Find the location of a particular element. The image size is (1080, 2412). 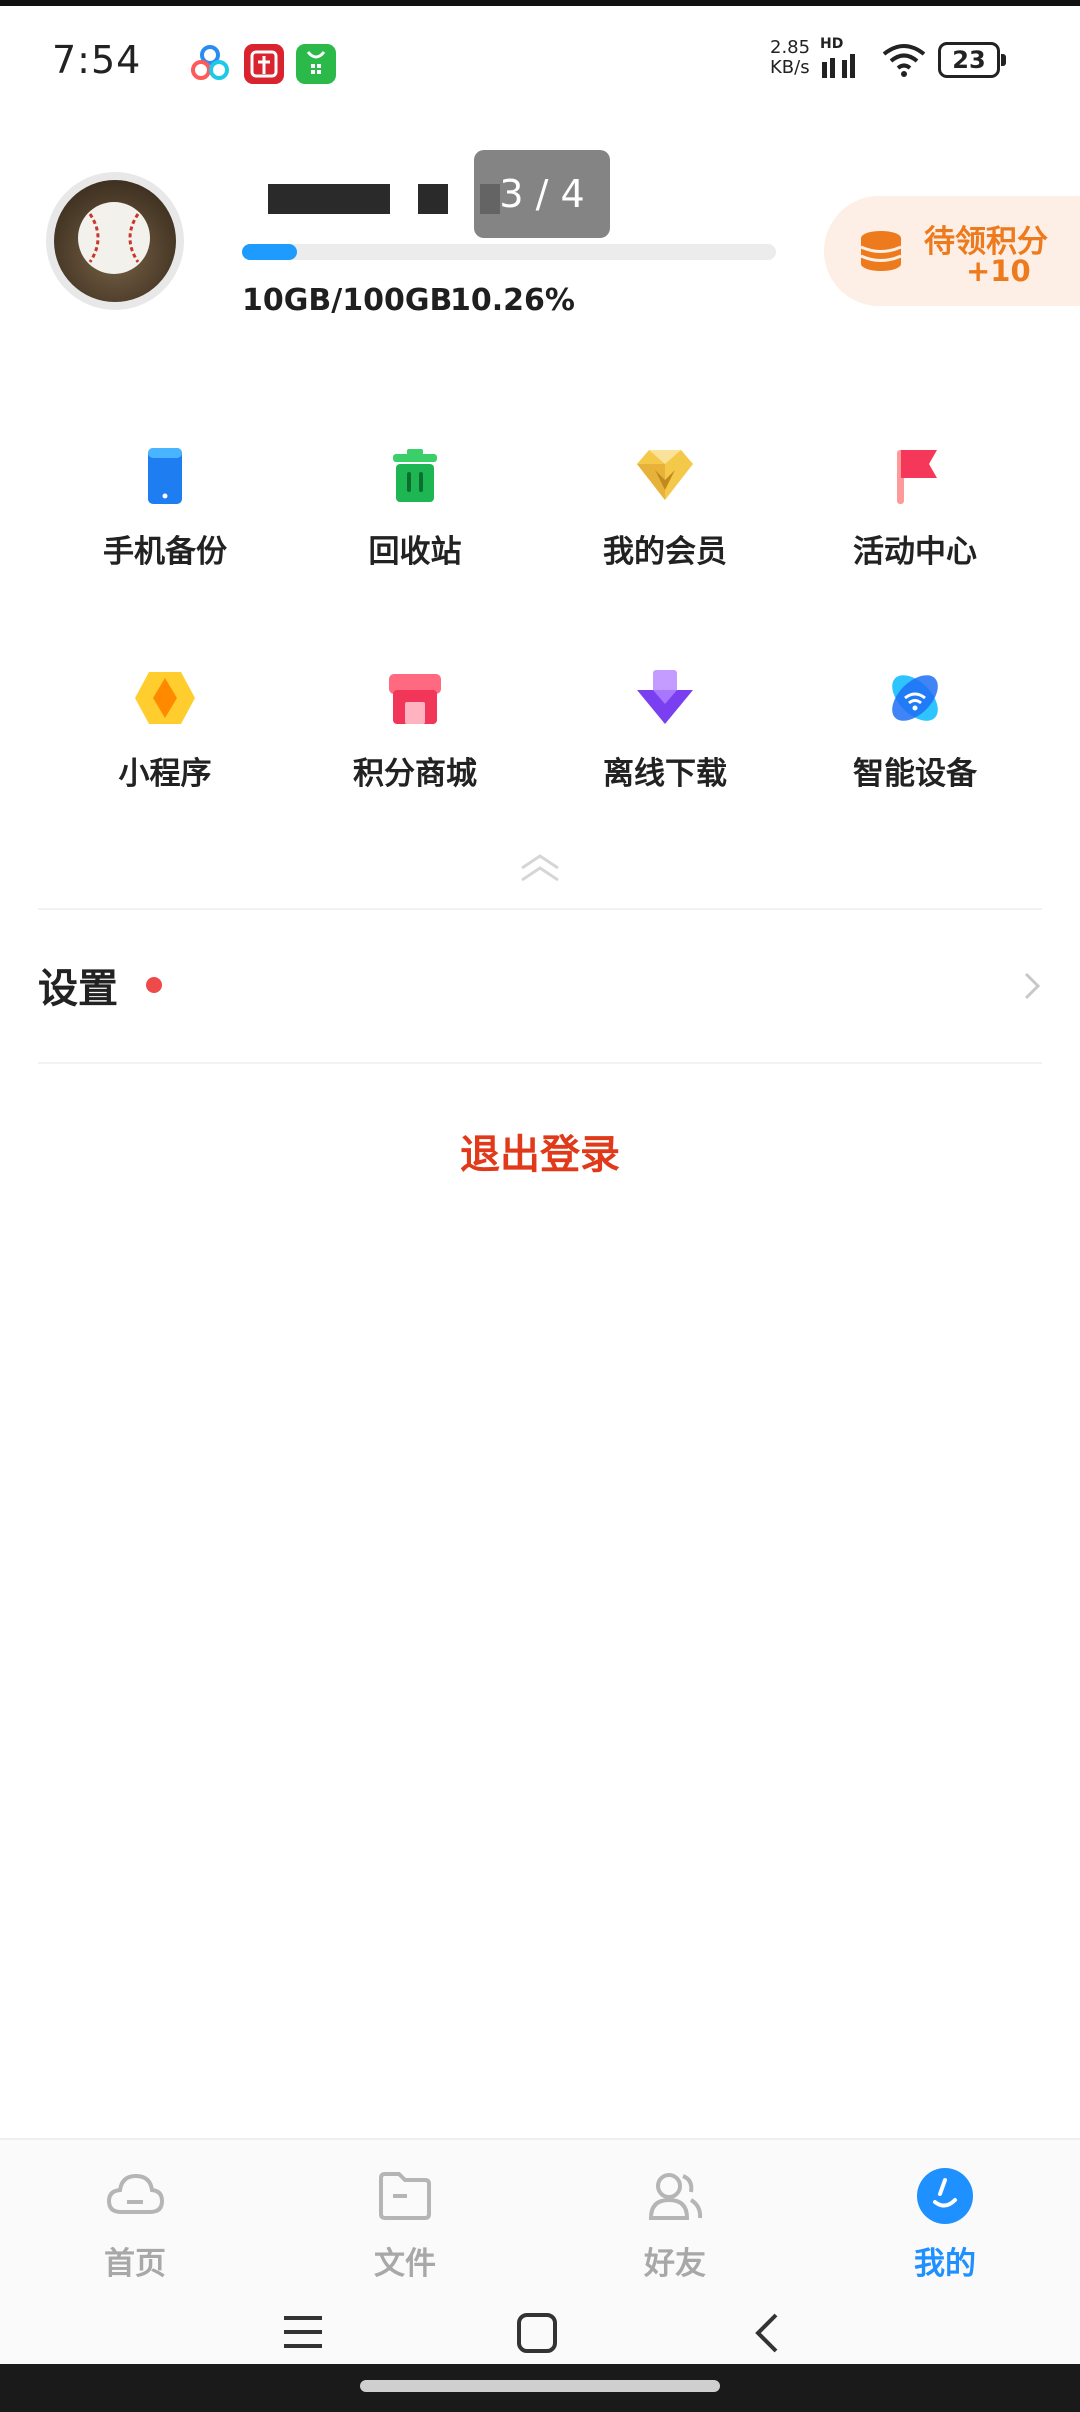

wifi-icon is located at coordinates (904, 62).